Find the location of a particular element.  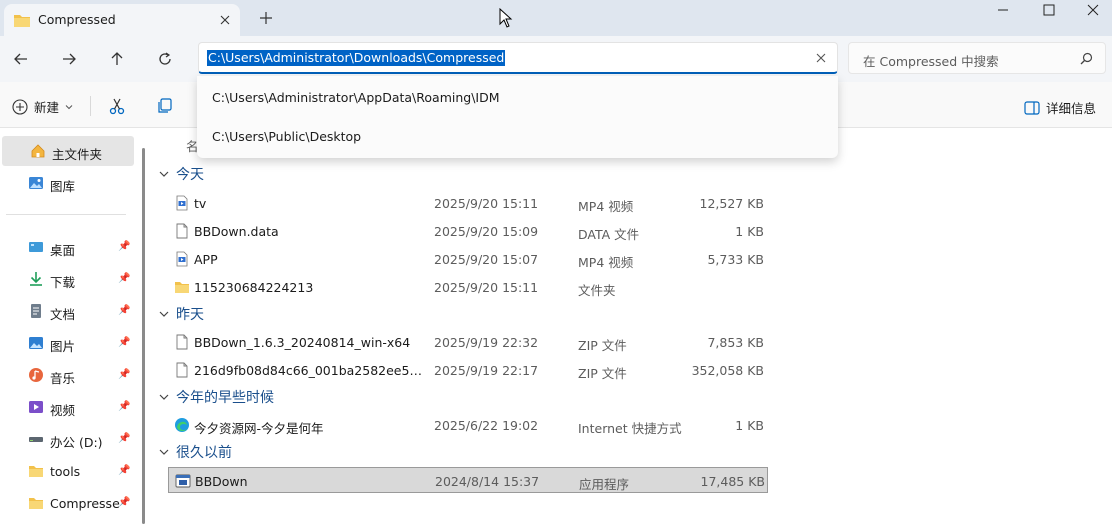

sidebar-item-videos: 视频 📌 is located at coordinates (67, 407).